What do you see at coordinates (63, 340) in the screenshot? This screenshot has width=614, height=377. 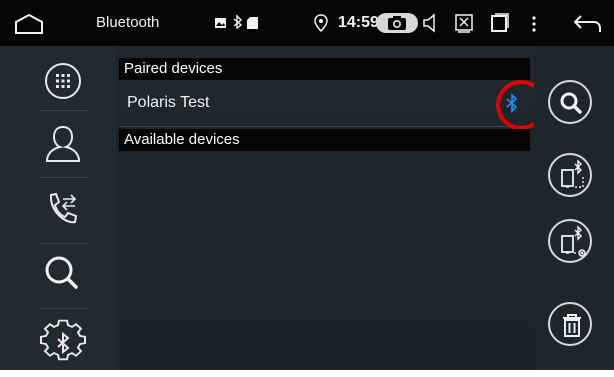 I see `bluetooth-settings-icon` at bounding box center [63, 340].